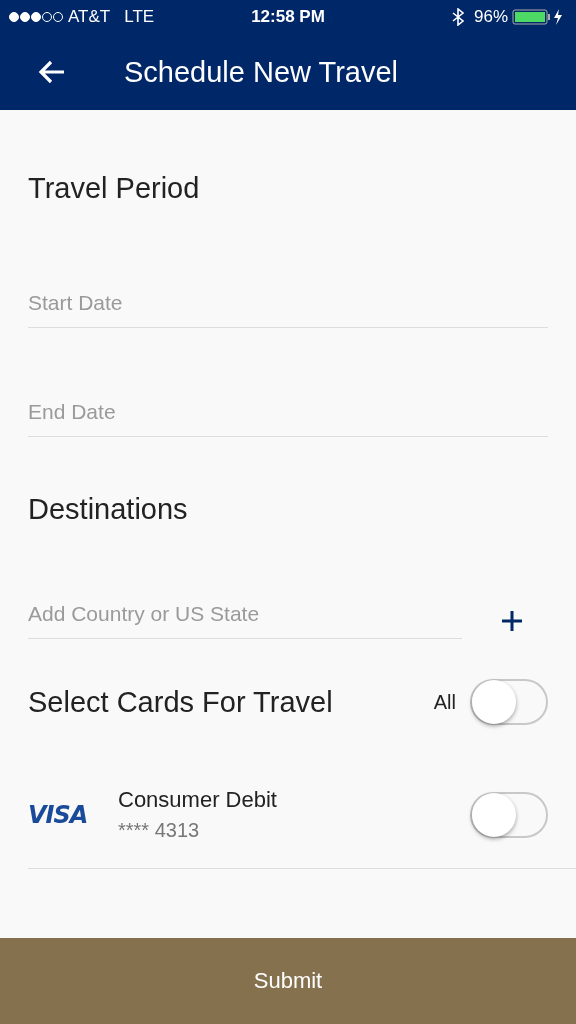 The width and height of the screenshot is (576, 1024). What do you see at coordinates (261, 72) in the screenshot?
I see `screen-title: Schedule New Travel` at bounding box center [261, 72].